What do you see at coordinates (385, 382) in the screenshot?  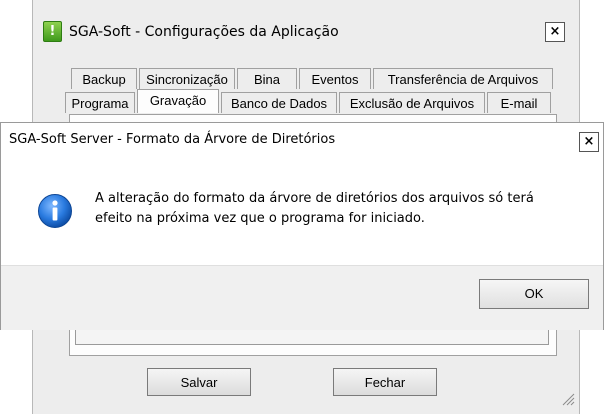 I see `close-button: Fechar` at bounding box center [385, 382].